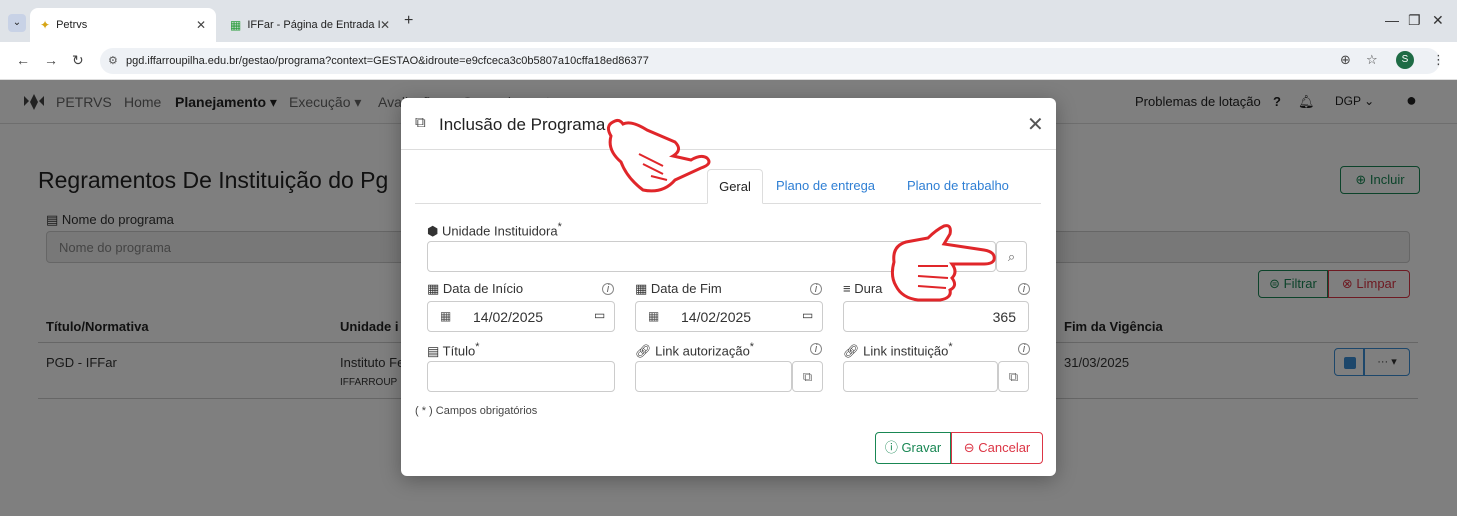 The height and width of the screenshot is (516, 1457). I want to click on link-autorizacao-label-text: Link autorização, so click(702, 351).